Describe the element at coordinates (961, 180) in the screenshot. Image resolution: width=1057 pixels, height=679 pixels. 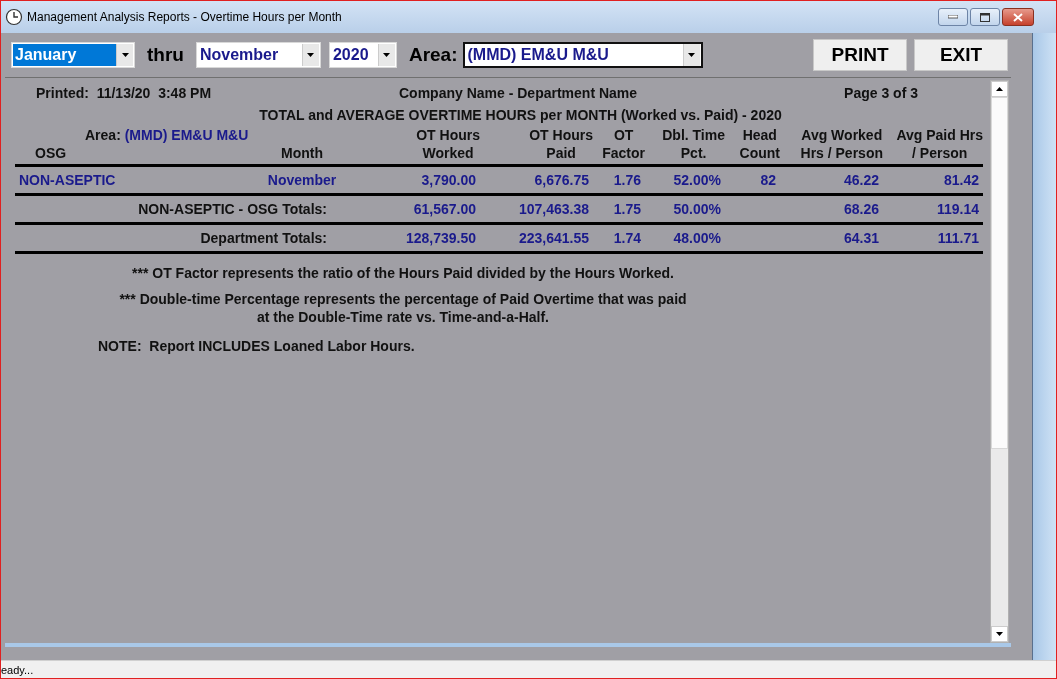
I see `table-cell-text: 81.42` at that location.